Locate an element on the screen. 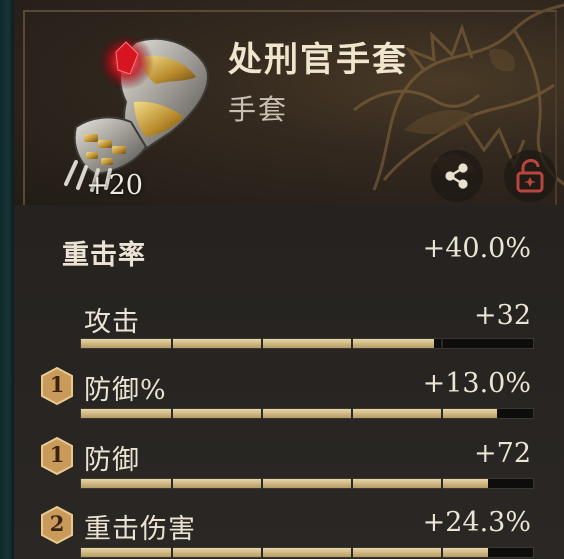 The image size is (564, 559). substat-value: +72 is located at coordinates (502, 453).